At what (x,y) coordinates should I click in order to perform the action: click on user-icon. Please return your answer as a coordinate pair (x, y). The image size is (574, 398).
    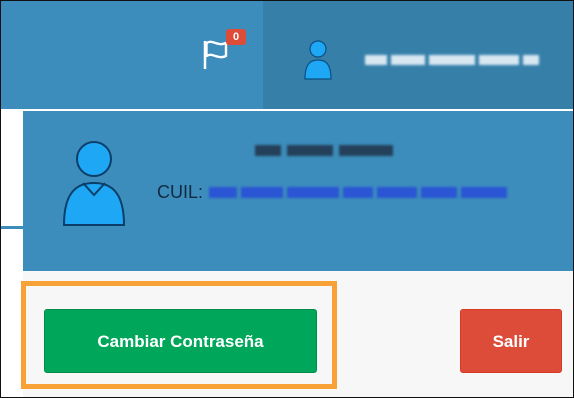
    Looking at the image, I should click on (318, 60).